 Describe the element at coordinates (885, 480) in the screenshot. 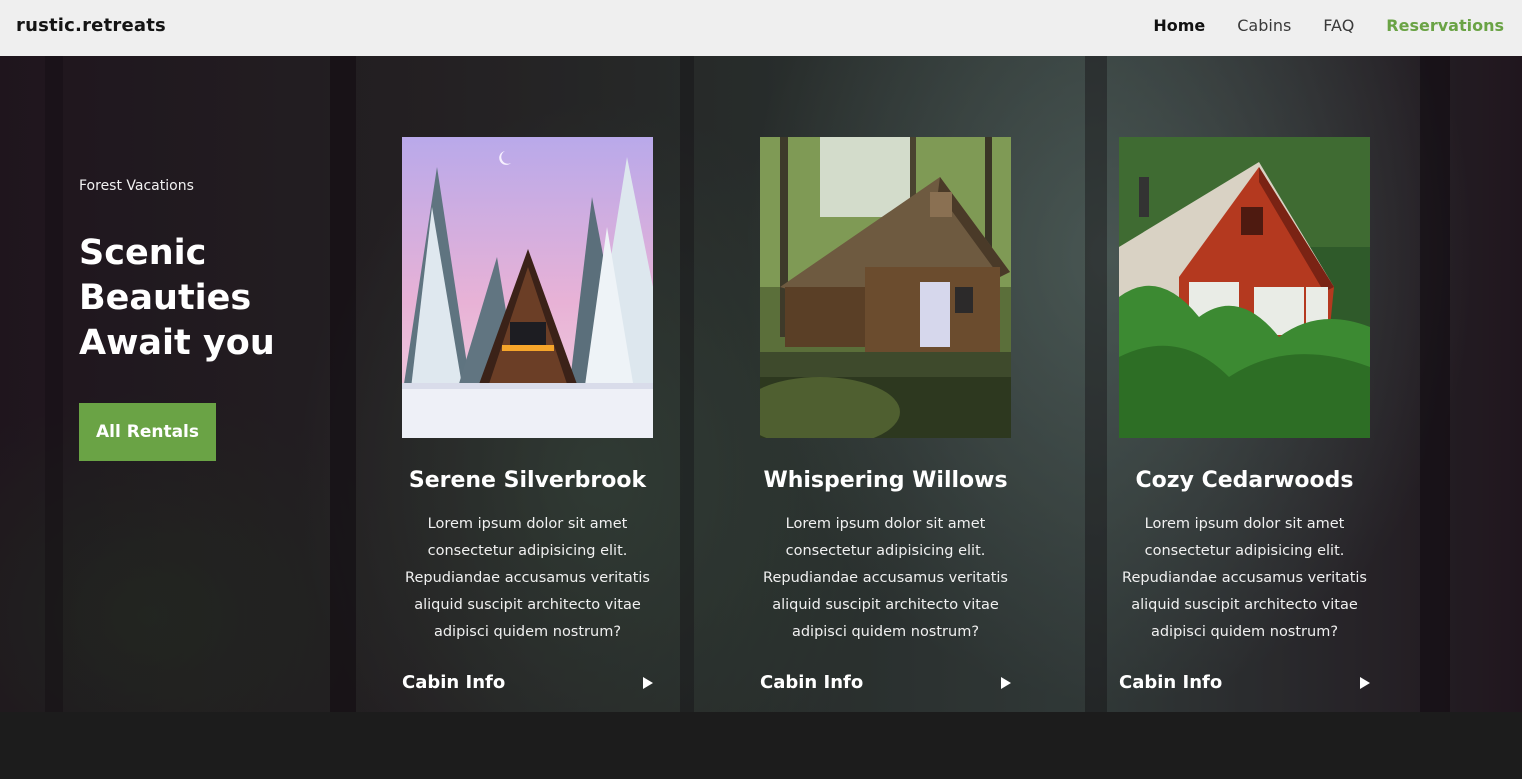

I see `cabin-title: Whispering Willows` at that location.